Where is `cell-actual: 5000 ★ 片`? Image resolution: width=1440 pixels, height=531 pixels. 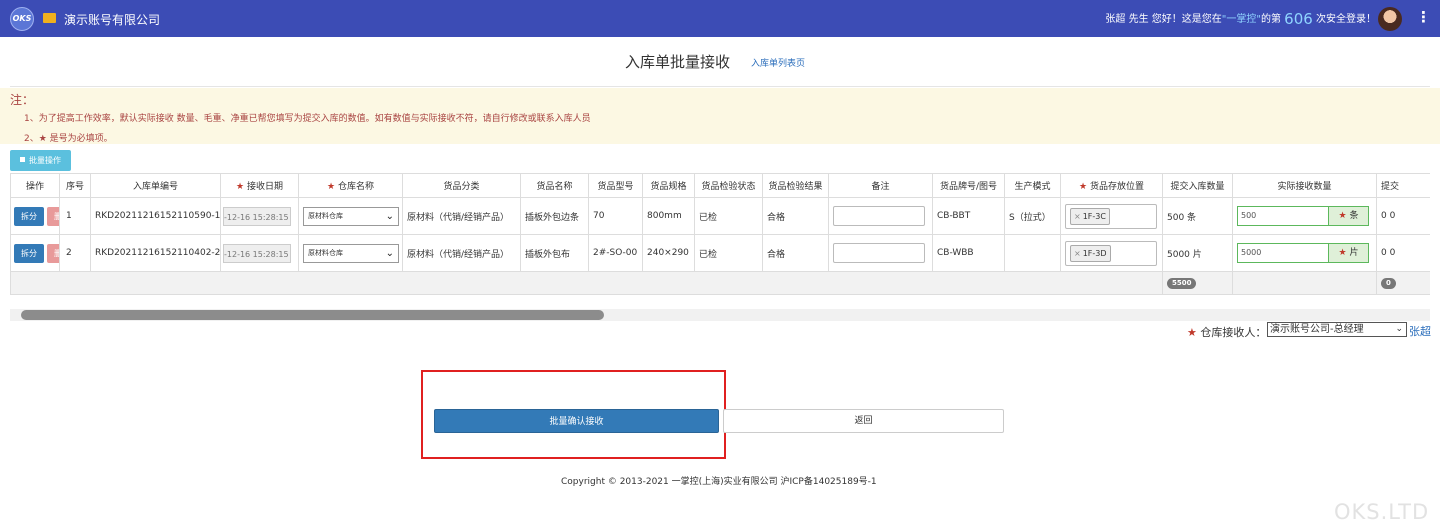 cell-actual: 5000 ★ 片 is located at coordinates (1304, 253).